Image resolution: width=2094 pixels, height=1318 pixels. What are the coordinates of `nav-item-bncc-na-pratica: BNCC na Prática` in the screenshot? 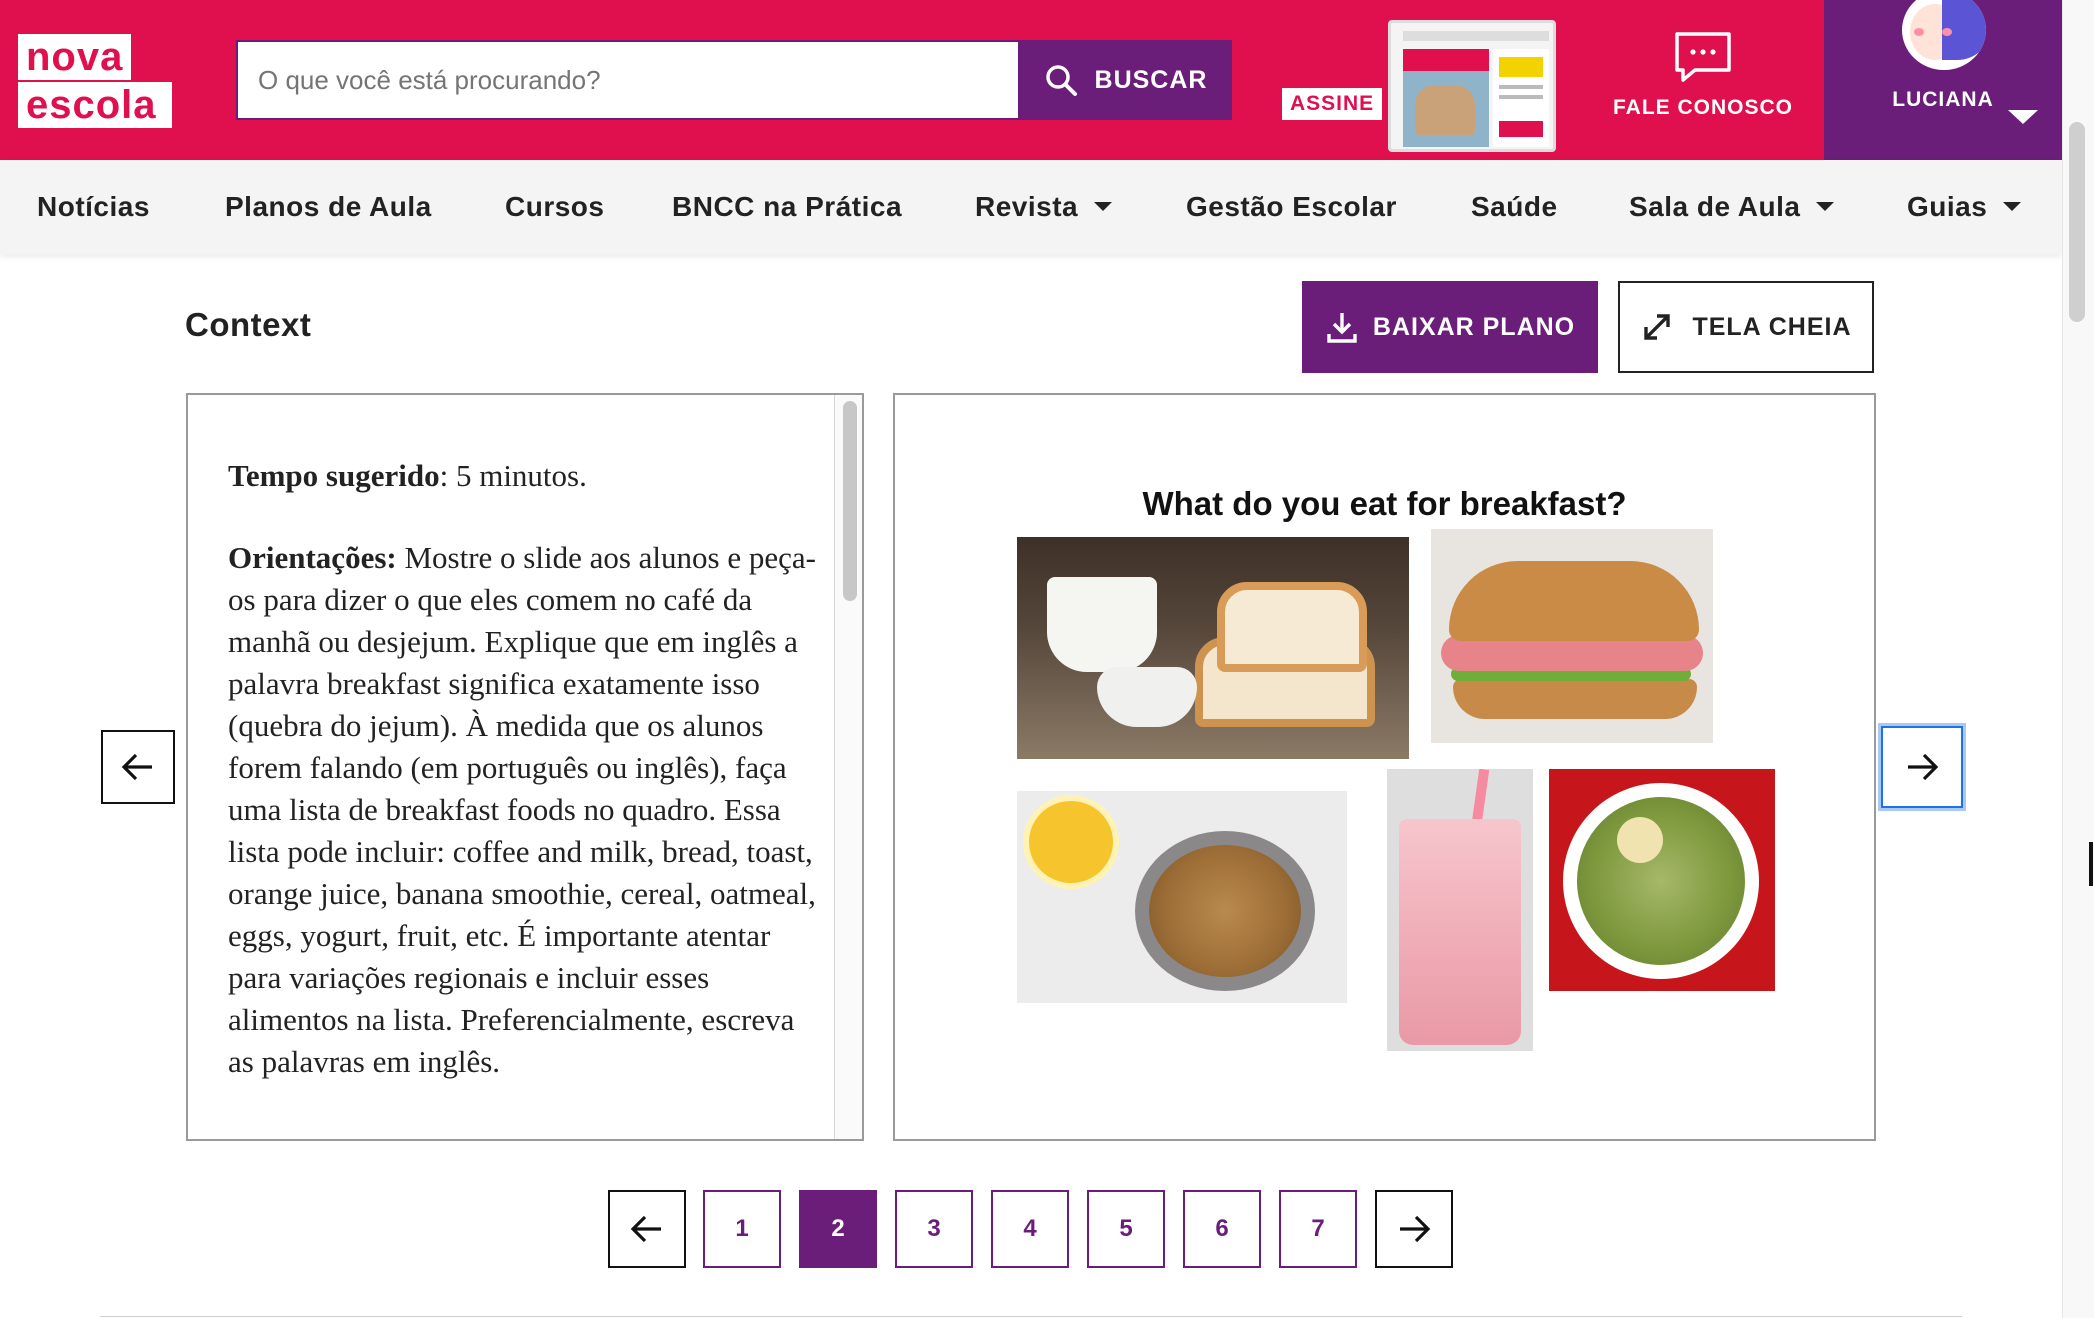 It's located at (787, 207).